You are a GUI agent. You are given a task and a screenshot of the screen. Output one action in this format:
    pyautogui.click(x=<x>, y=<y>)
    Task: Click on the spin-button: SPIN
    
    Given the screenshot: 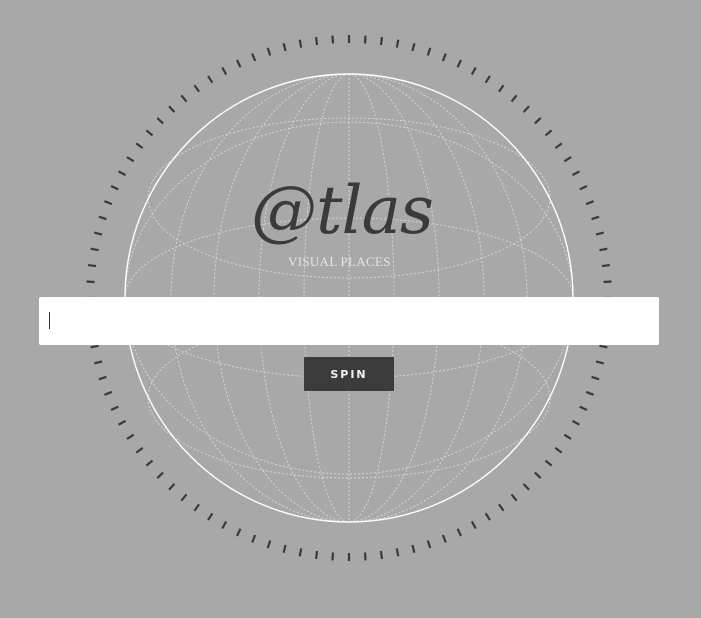 What is the action you would take?
    pyautogui.click(x=349, y=374)
    